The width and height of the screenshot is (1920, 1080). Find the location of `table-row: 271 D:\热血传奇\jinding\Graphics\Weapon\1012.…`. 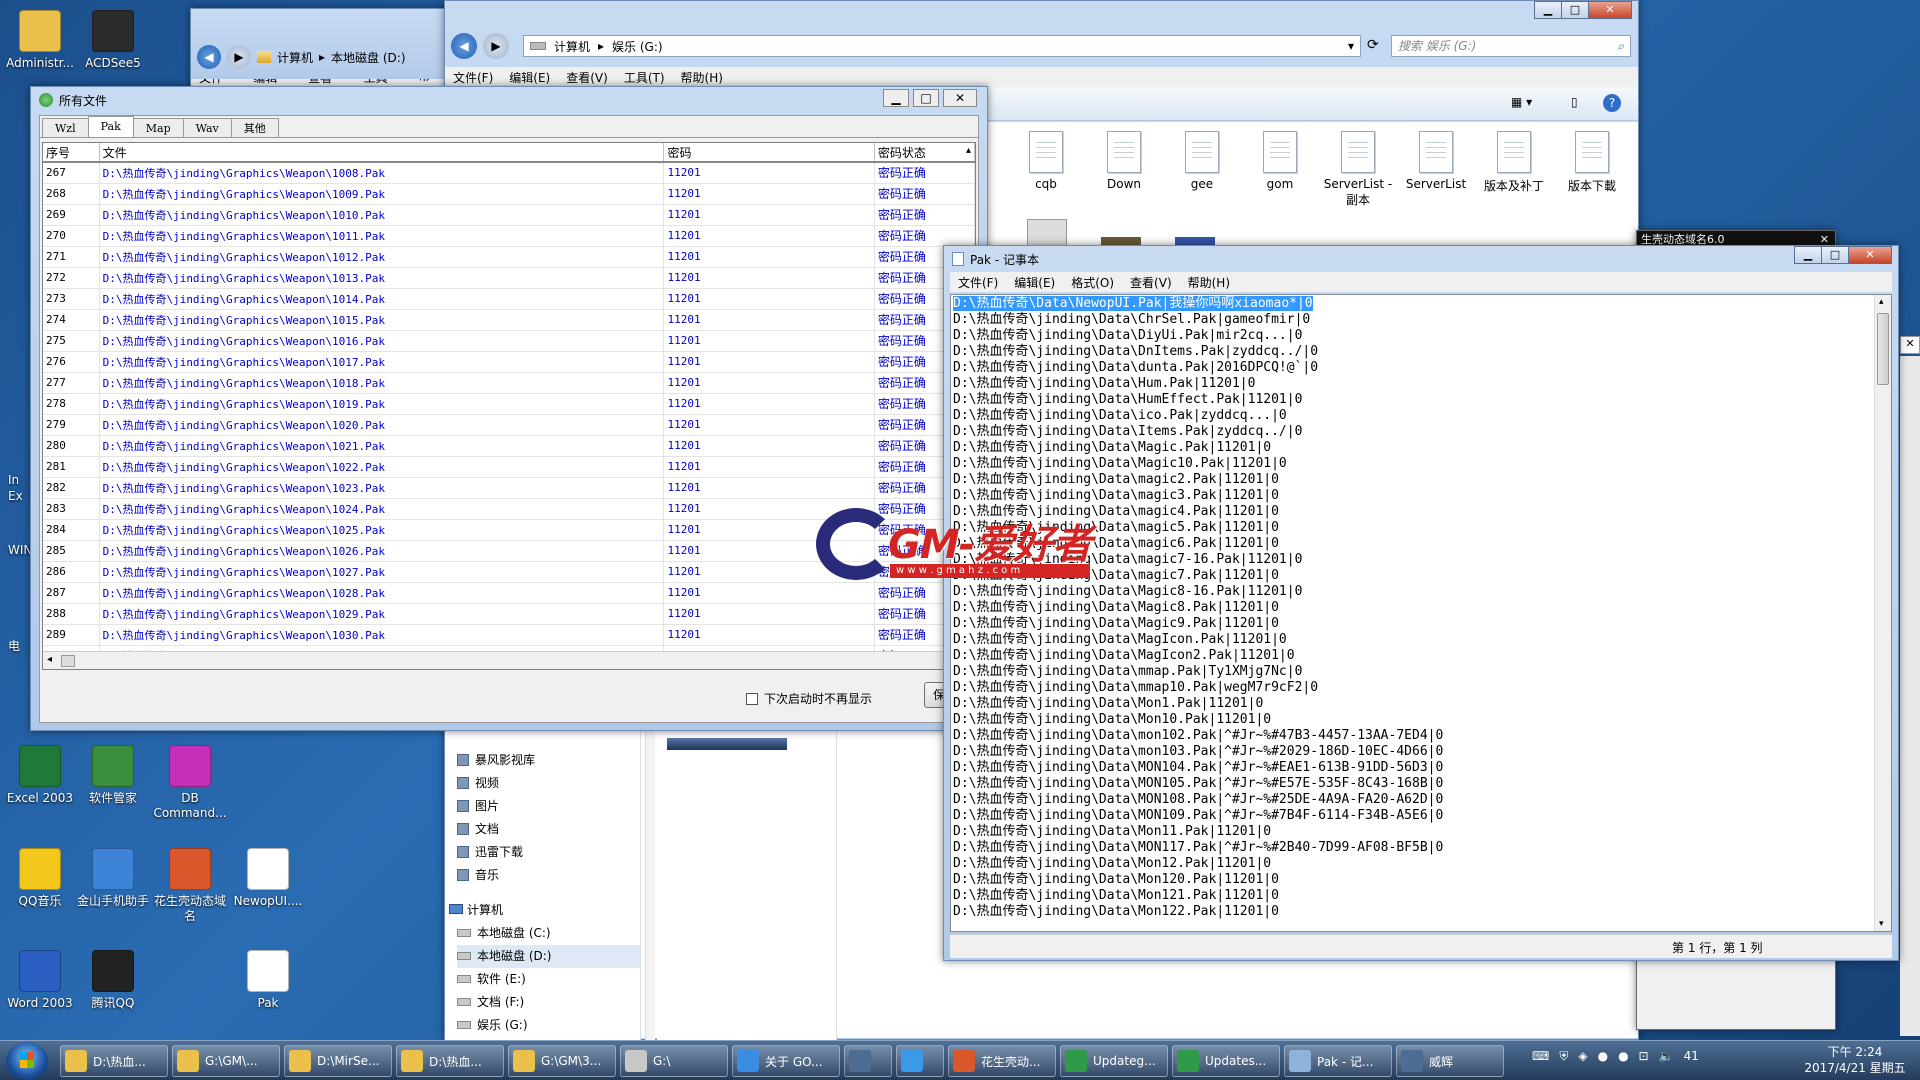

table-row: 271 D:\热血传奇\jinding\Graphics\Weapon\1012.… is located at coordinates (509, 257).